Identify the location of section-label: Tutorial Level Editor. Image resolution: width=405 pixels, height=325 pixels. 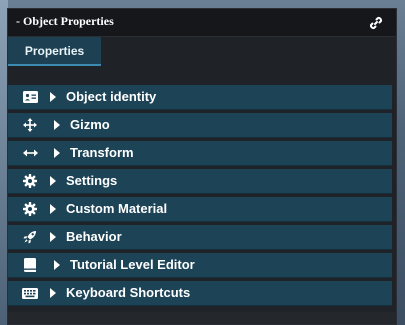
(132, 264).